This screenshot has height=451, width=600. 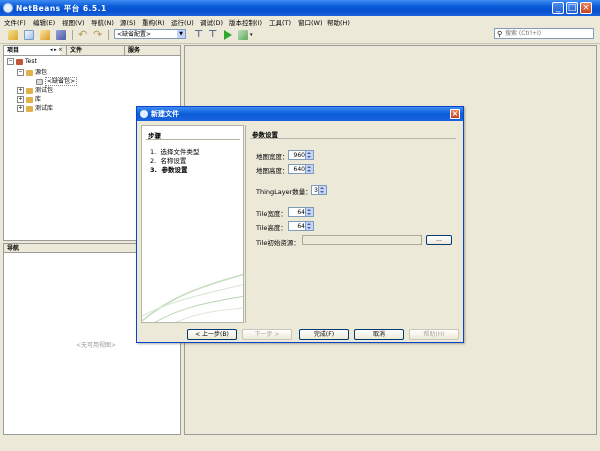 What do you see at coordinates (500, 34) in the screenshot?
I see `search-icon: ⚲` at bounding box center [500, 34].